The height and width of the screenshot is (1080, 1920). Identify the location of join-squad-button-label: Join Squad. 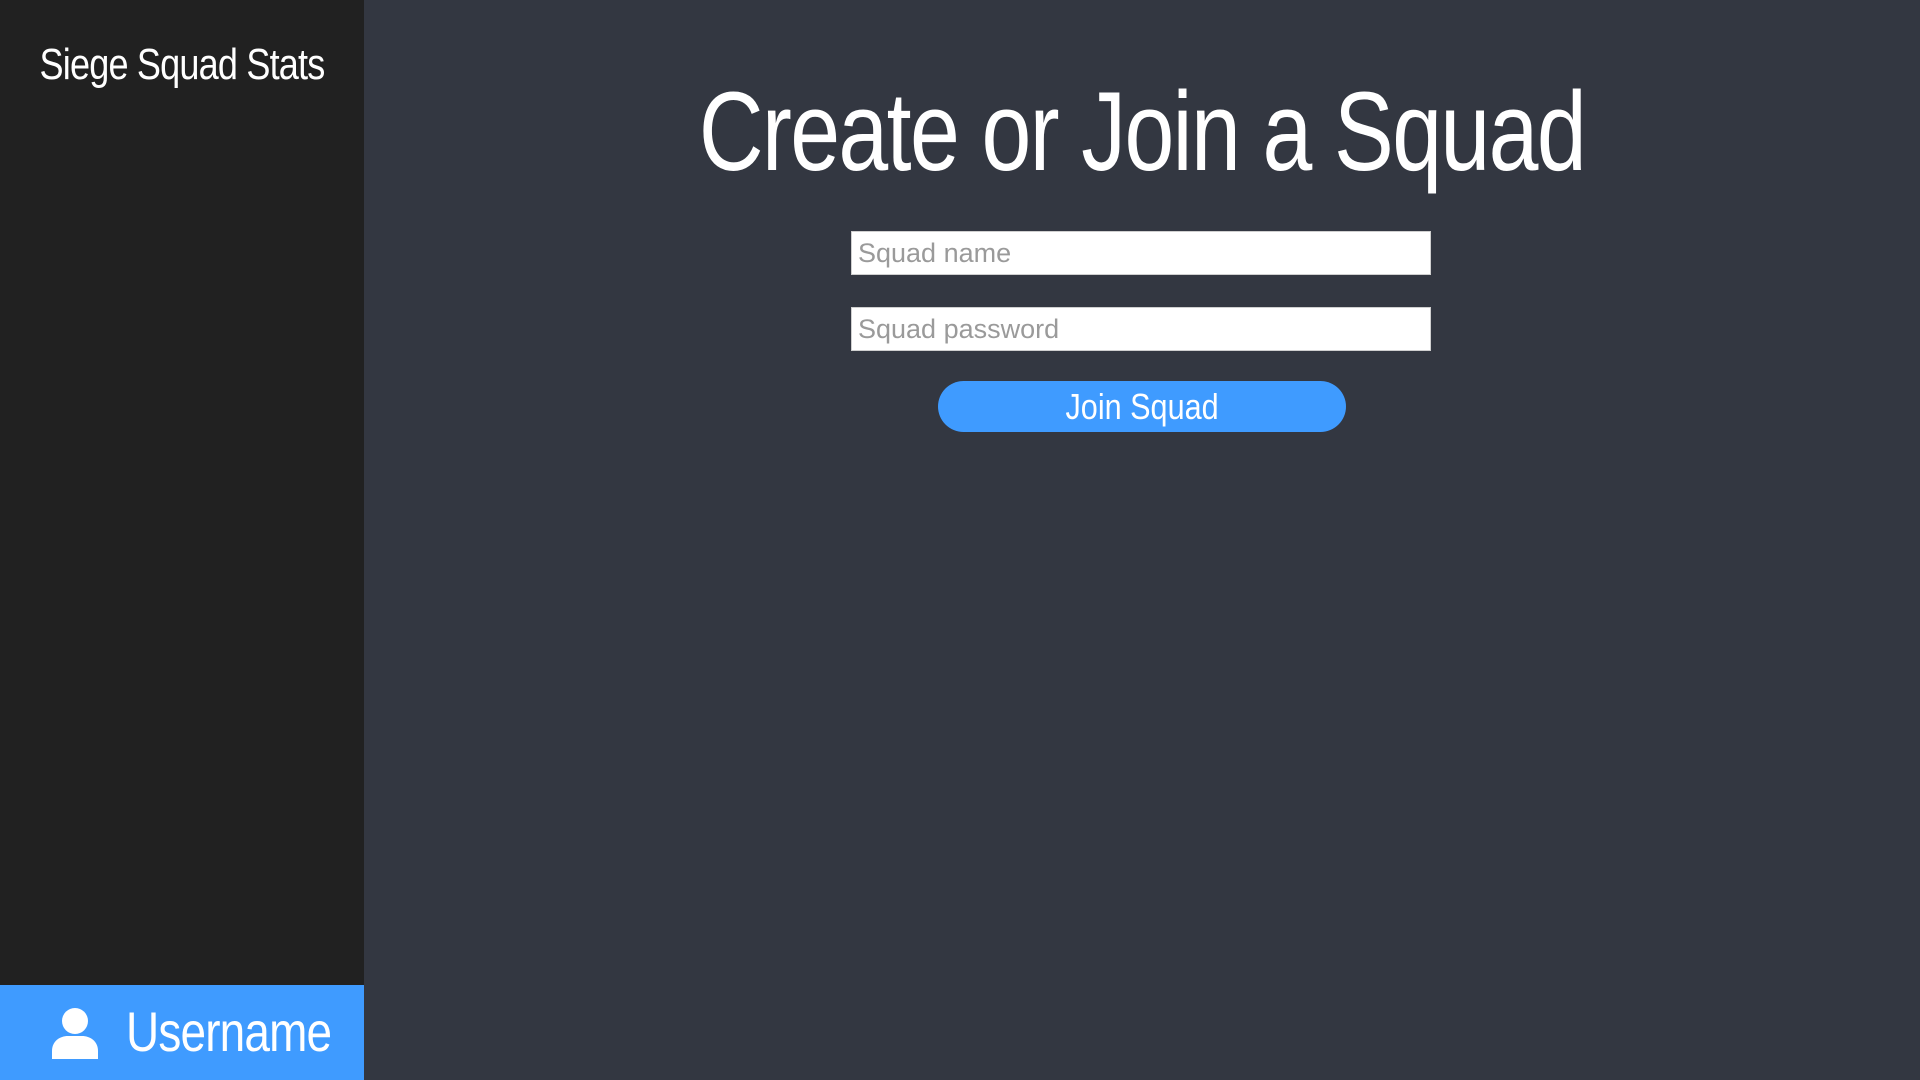
(1142, 406).